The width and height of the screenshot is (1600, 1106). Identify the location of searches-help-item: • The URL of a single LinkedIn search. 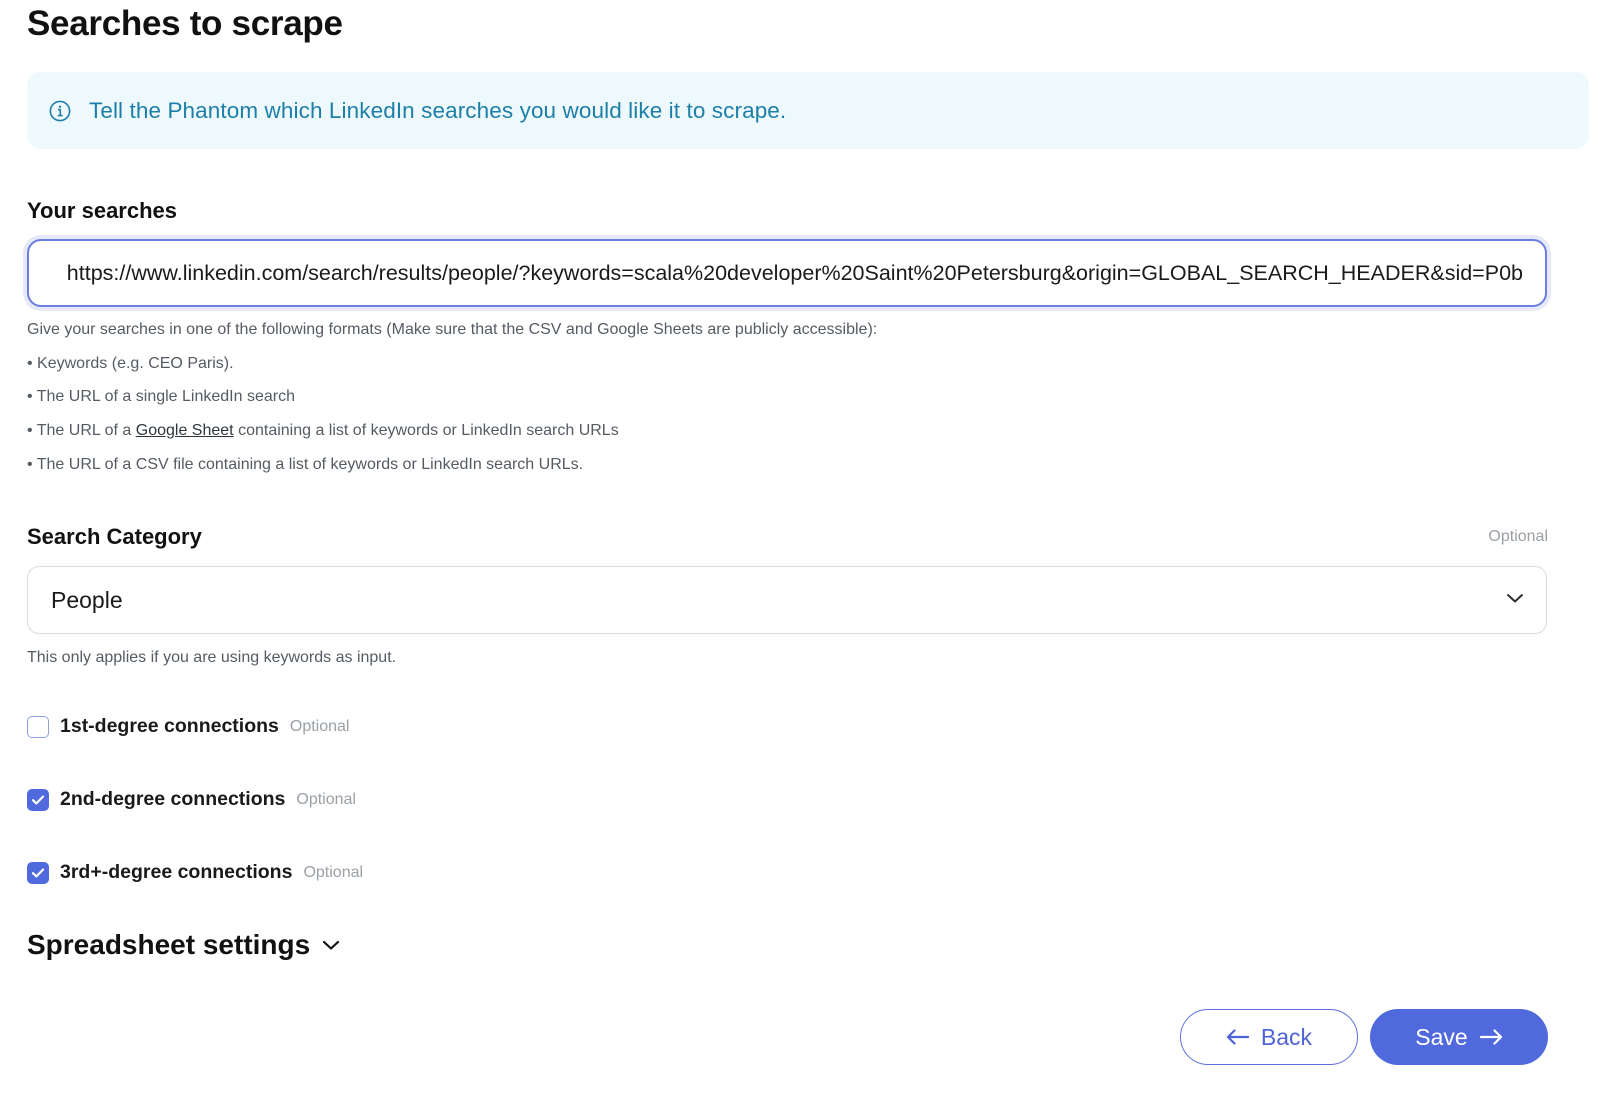
(161, 396).